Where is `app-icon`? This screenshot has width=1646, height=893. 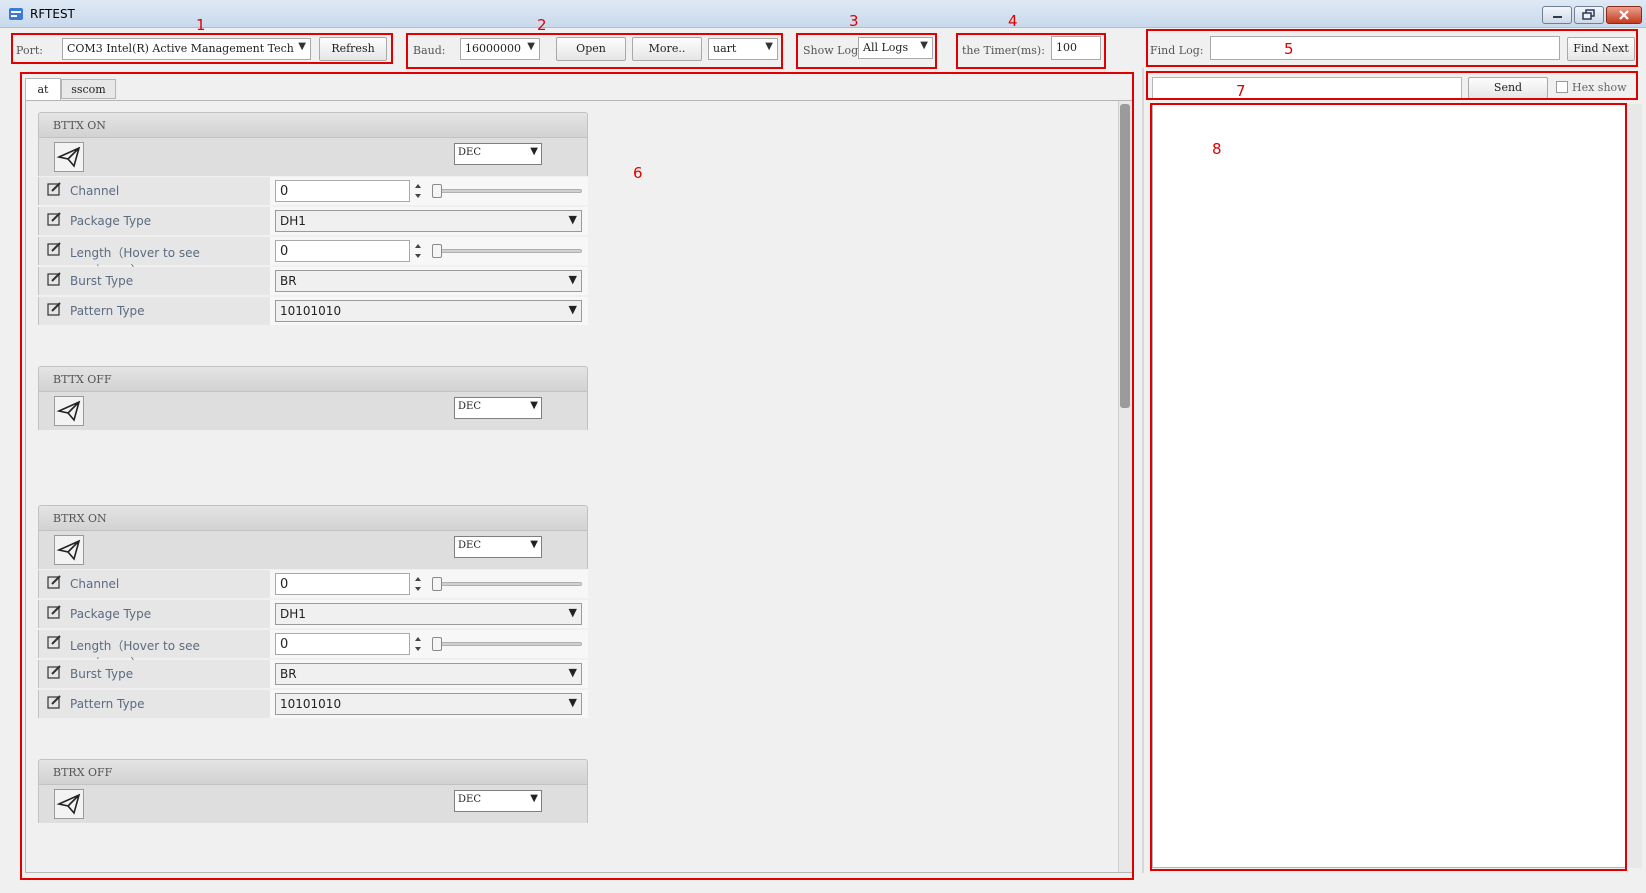 app-icon is located at coordinates (16, 14).